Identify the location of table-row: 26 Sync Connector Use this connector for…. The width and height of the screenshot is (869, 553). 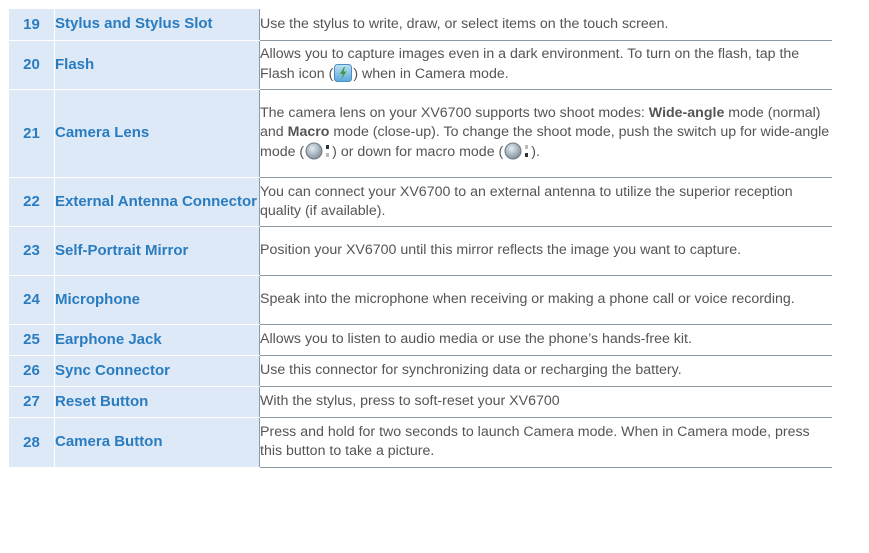
(420, 371).